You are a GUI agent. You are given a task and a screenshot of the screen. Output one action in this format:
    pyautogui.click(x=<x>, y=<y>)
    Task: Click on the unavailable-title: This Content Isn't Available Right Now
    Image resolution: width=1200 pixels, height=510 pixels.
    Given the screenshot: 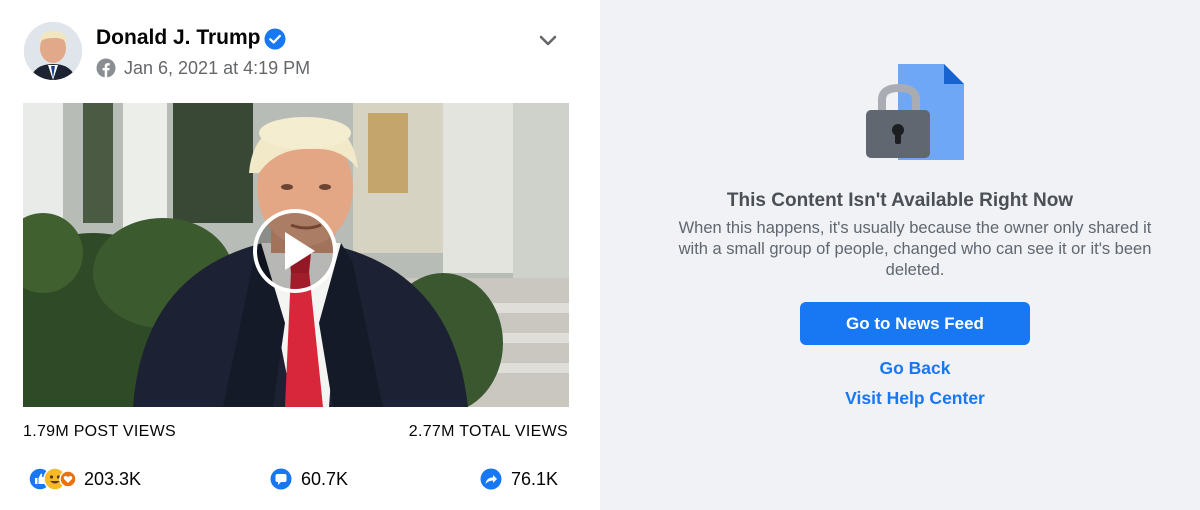 What is the action you would take?
    pyautogui.click(x=900, y=200)
    